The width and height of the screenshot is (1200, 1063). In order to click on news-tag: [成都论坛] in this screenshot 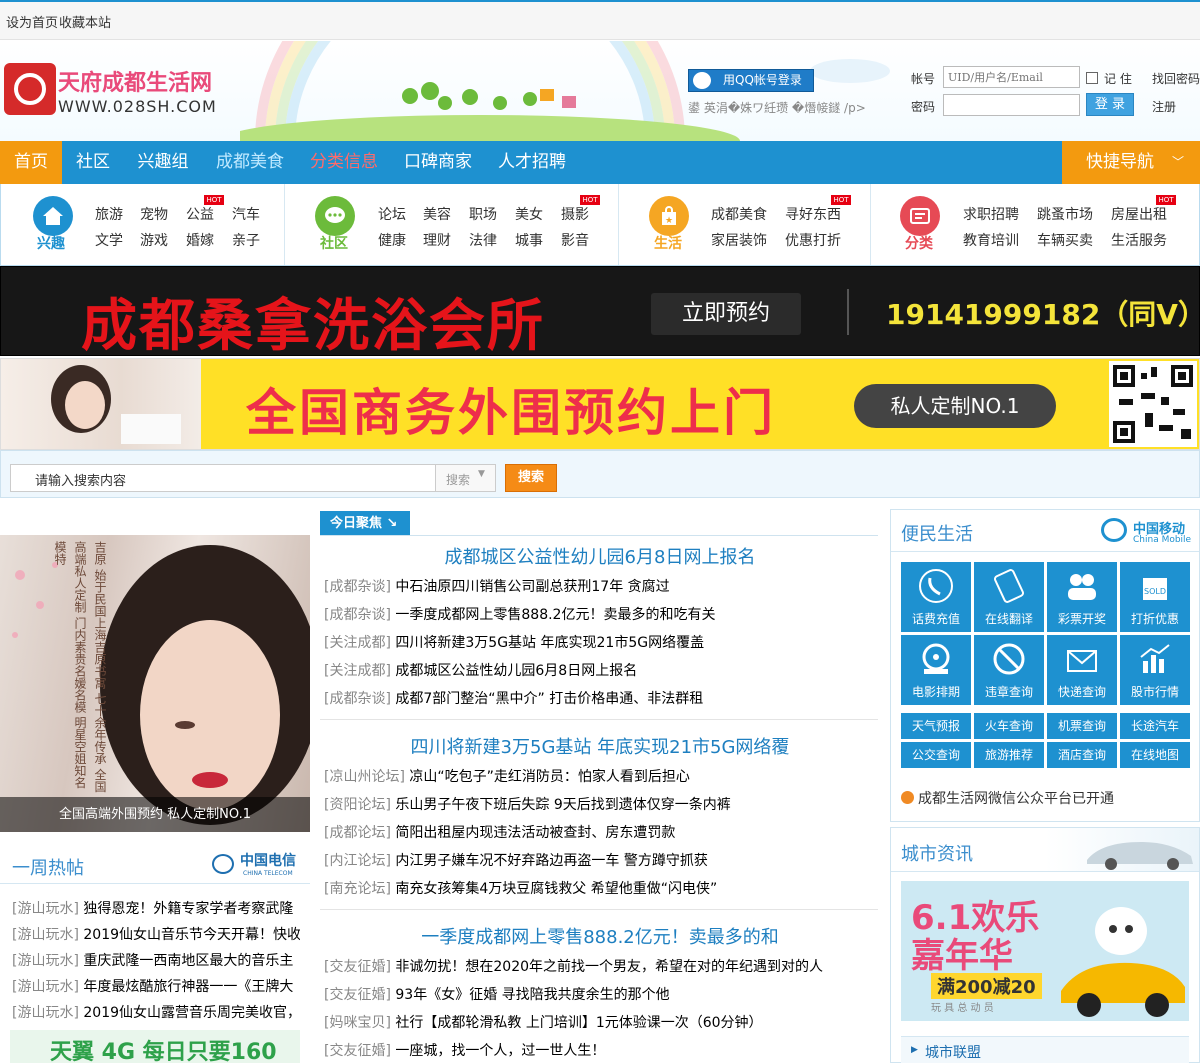, I will do `click(357, 833)`.